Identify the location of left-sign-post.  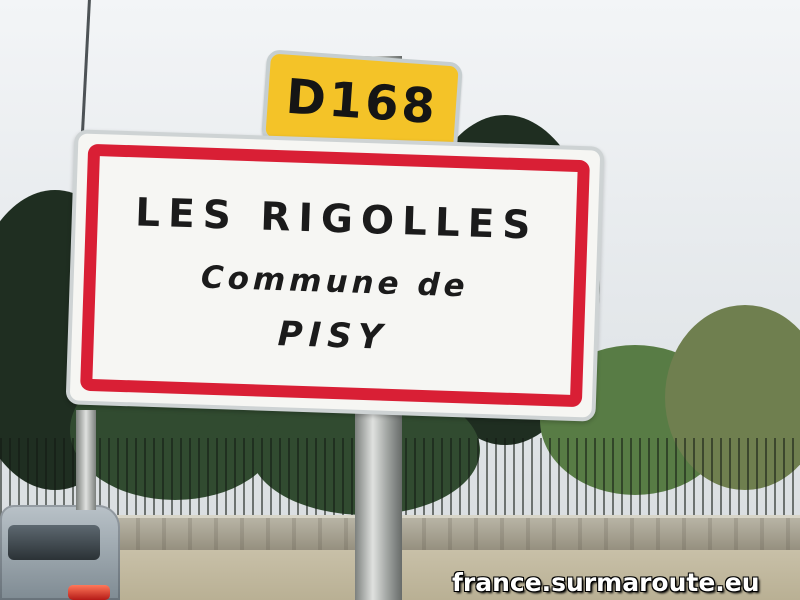
(86, 460).